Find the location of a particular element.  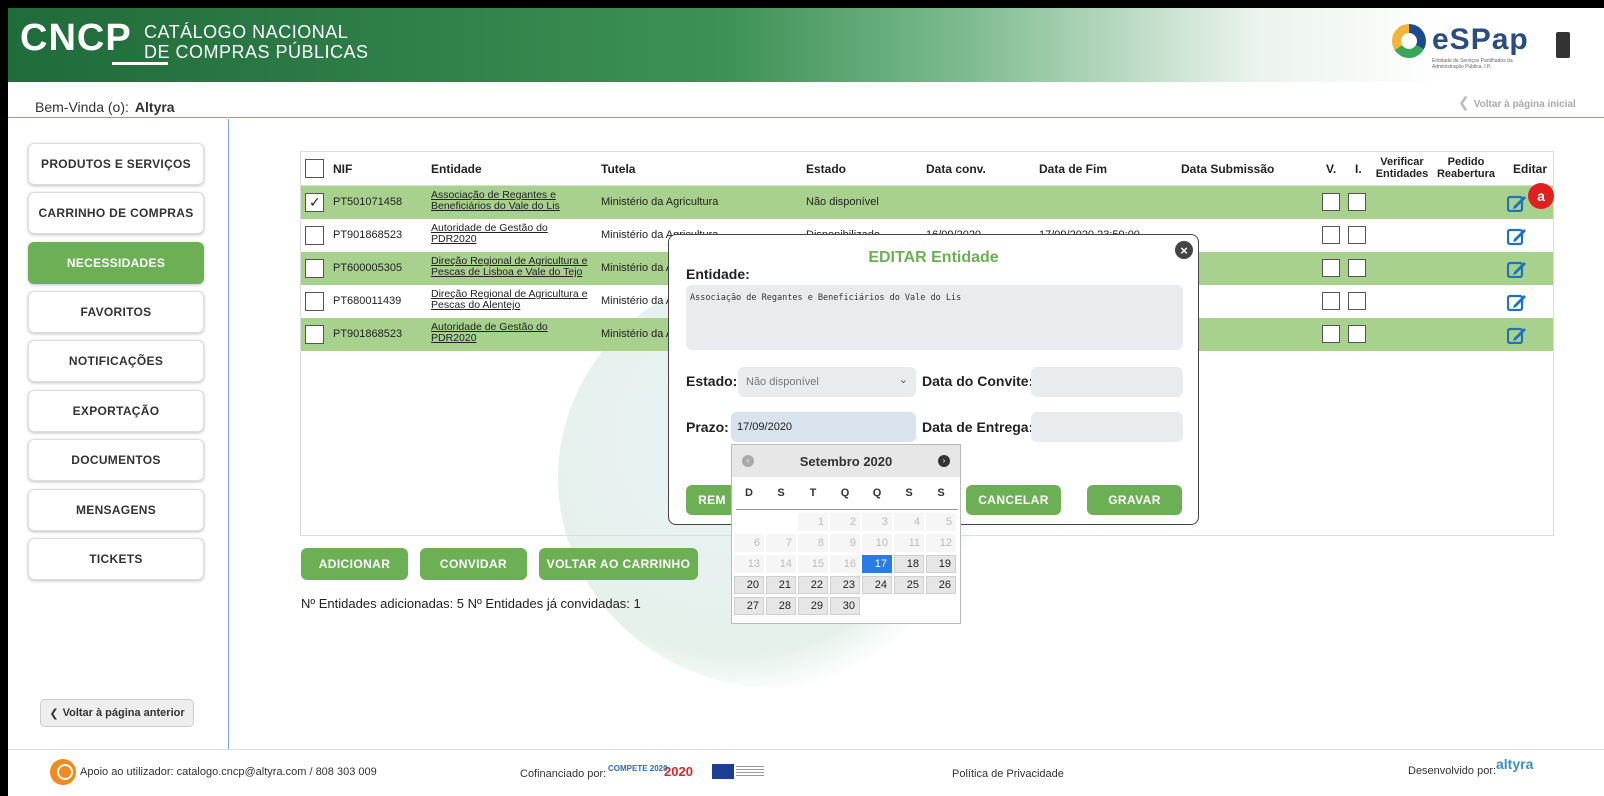

col-entidade: Entidade is located at coordinates (456, 169).